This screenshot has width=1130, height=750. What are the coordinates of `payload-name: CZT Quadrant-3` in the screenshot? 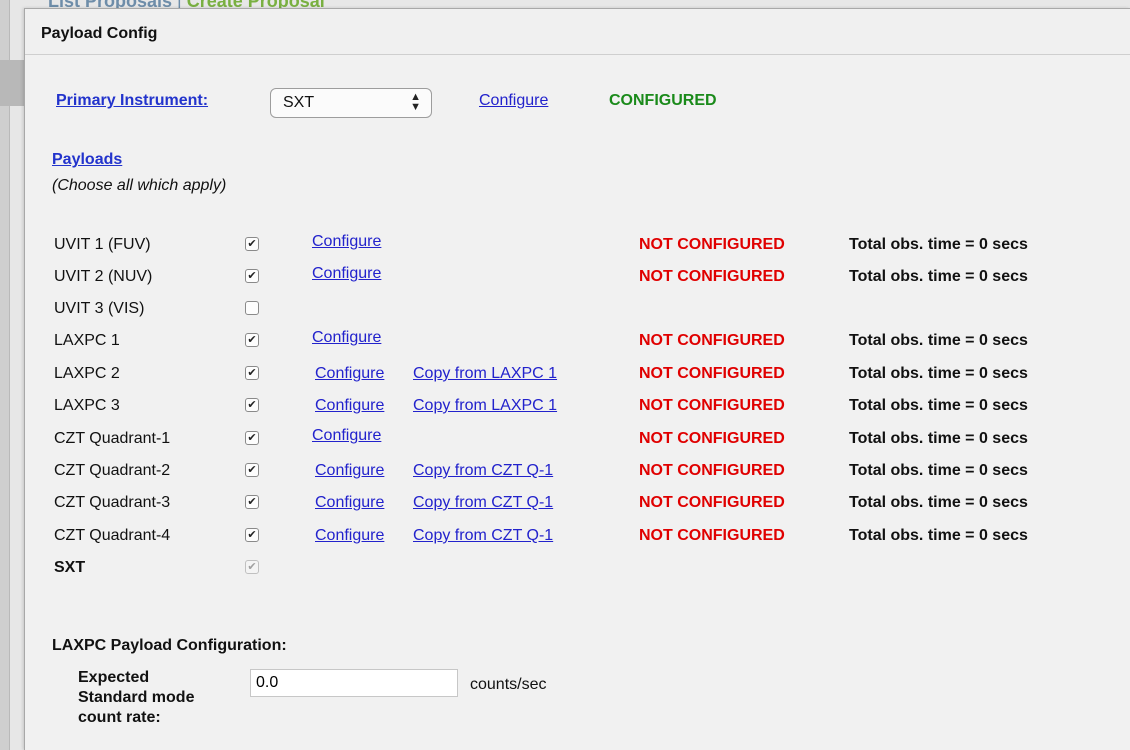 It's located at (112, 502).